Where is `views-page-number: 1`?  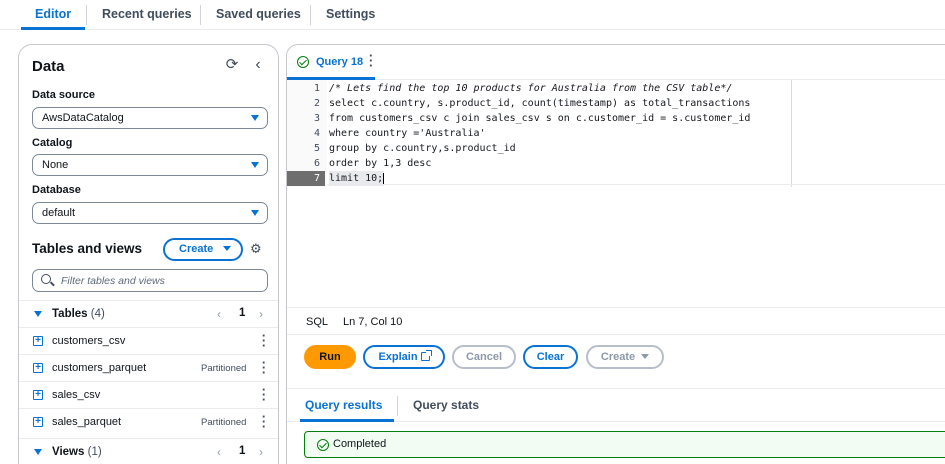 views-page-number: 1 is located at coordinates (242, 451).